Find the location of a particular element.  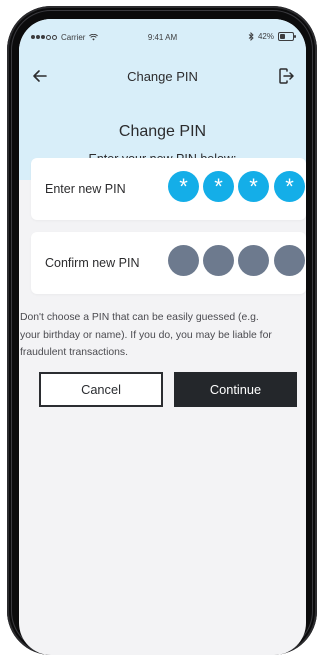

logout-icon is located at coordinates (286, 76).